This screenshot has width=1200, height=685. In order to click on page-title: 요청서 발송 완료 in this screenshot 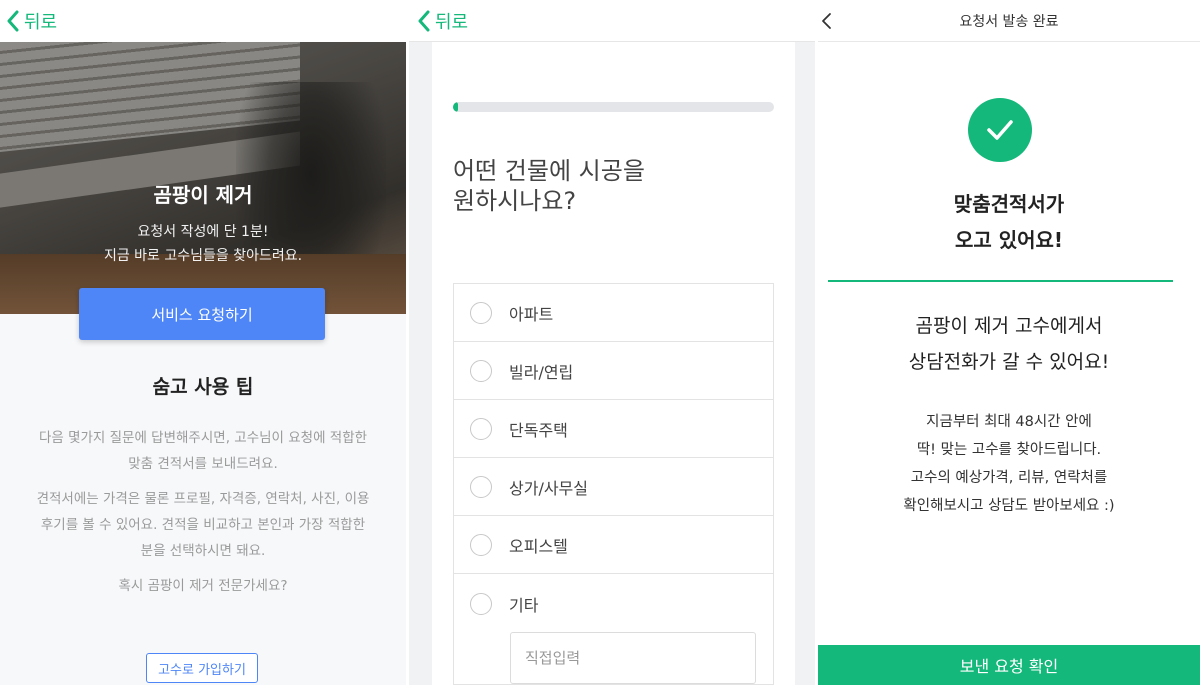, I will do `click(1009, 21)`.